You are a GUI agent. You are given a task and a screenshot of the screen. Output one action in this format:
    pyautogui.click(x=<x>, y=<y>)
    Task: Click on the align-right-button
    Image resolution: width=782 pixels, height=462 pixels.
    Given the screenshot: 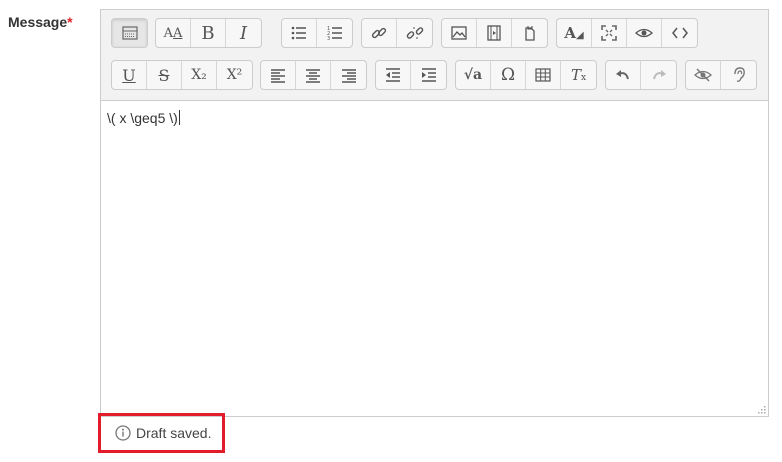 What is the action you would take?
    pyautogui.click(x=348, y=75)
    